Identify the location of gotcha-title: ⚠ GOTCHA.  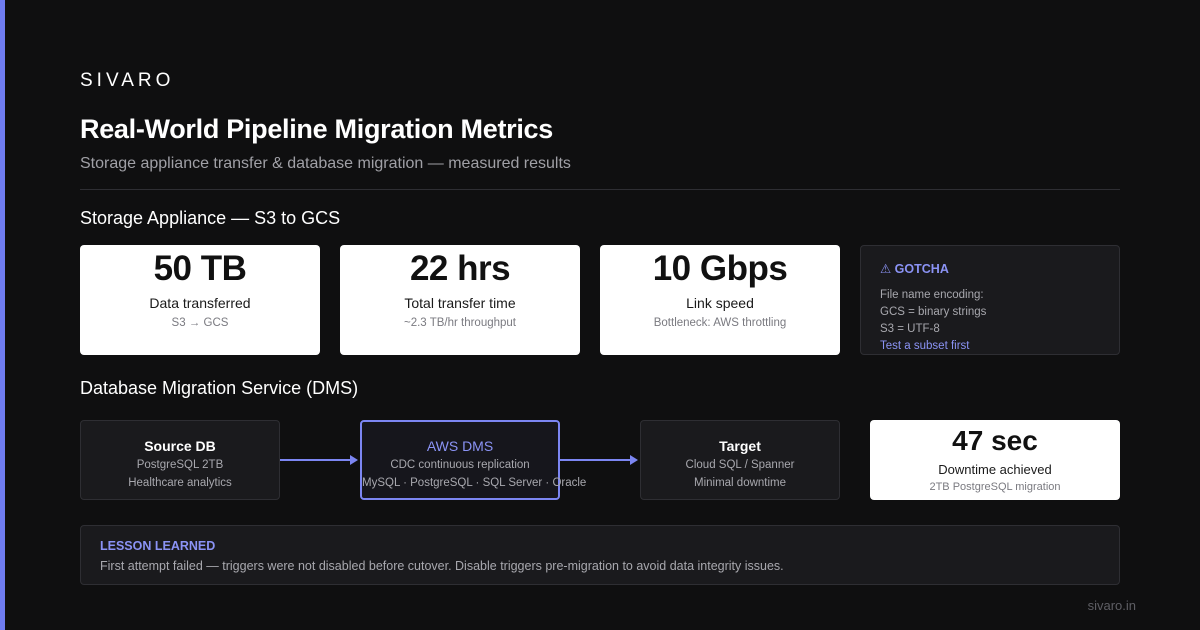
(914, 269).